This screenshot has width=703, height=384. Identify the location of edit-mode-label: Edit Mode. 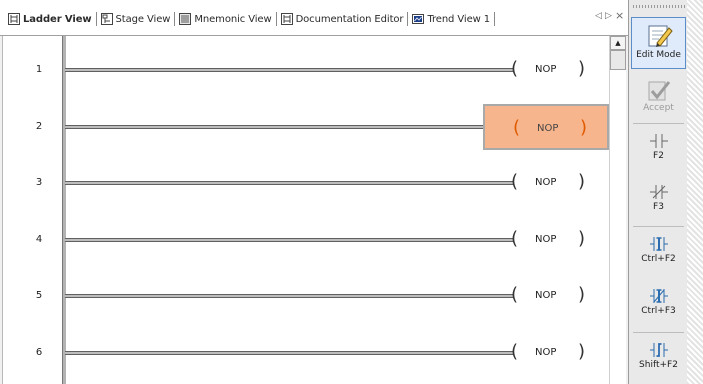
(658, 55).